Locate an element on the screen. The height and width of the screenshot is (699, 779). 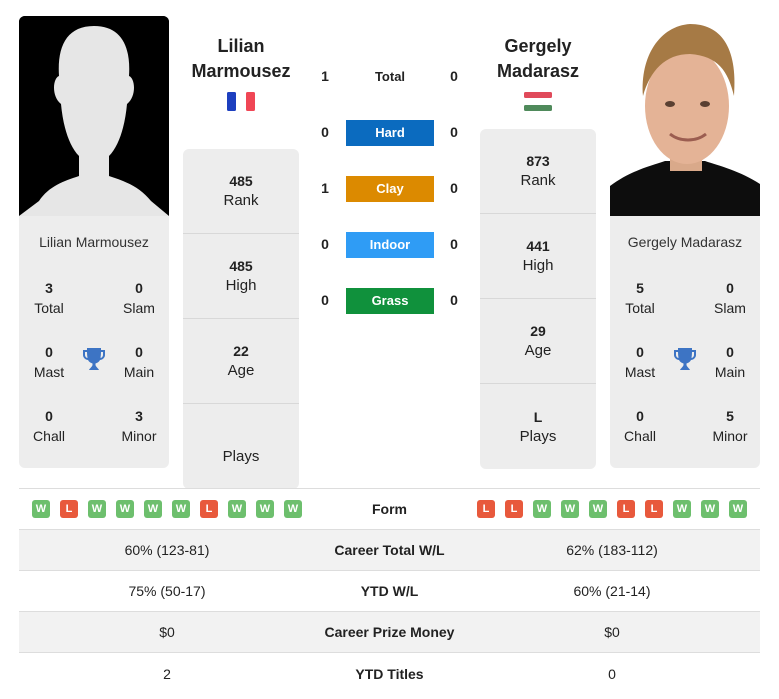
player2-main-titles: 0 Main is located at coordinates (730, 362).